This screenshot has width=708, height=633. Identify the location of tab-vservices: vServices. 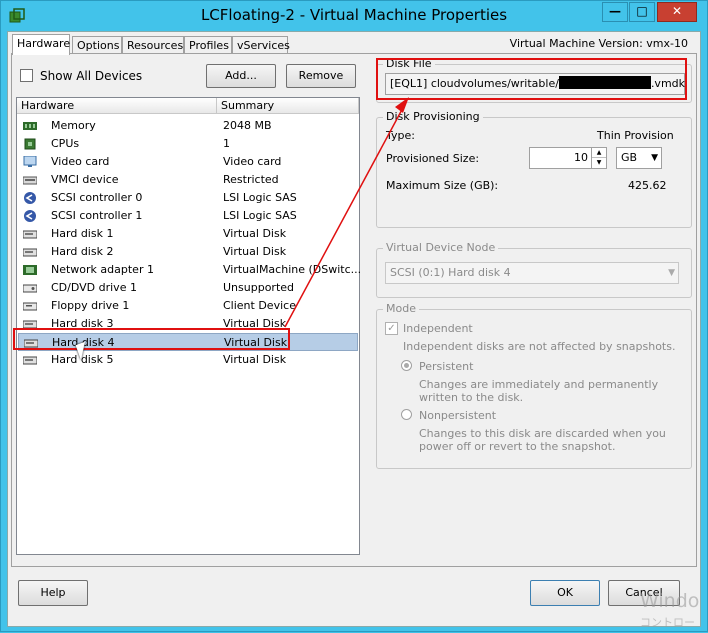
(261, 45).